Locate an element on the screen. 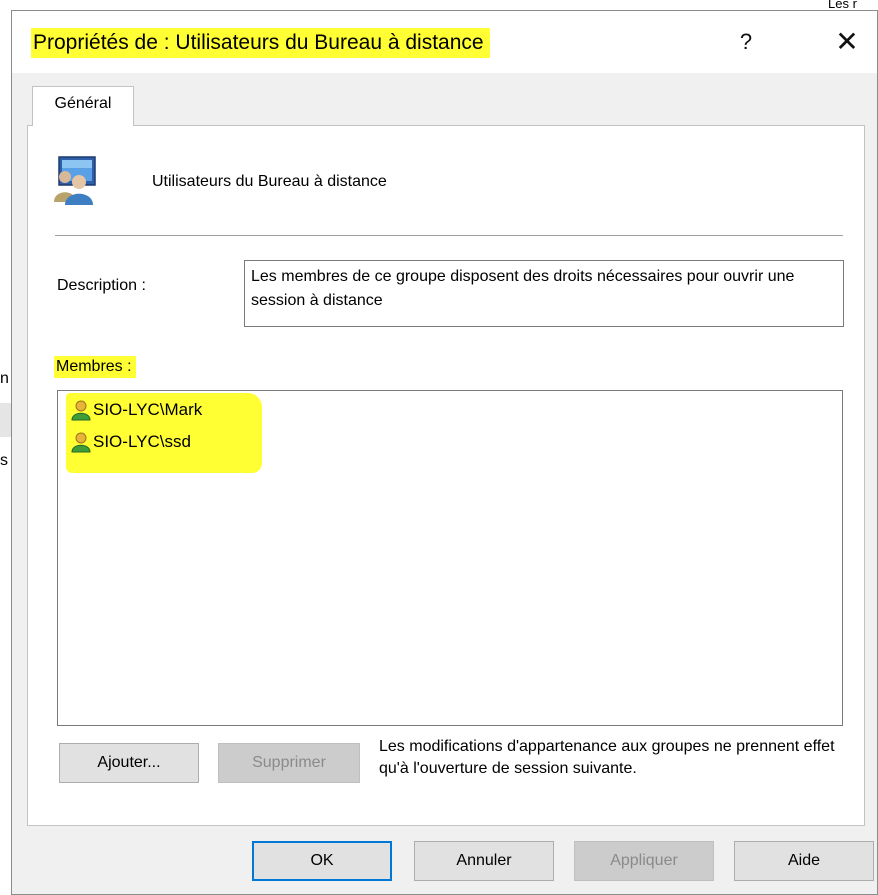  tab-general: Général is located at coordinates (83, 106).